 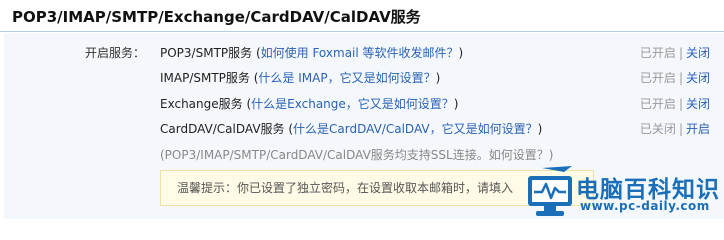 What do you see at coordinates (551, 155) in the screenshot?
I see `ssl-note-close: )` at bounding box center [551, 155].